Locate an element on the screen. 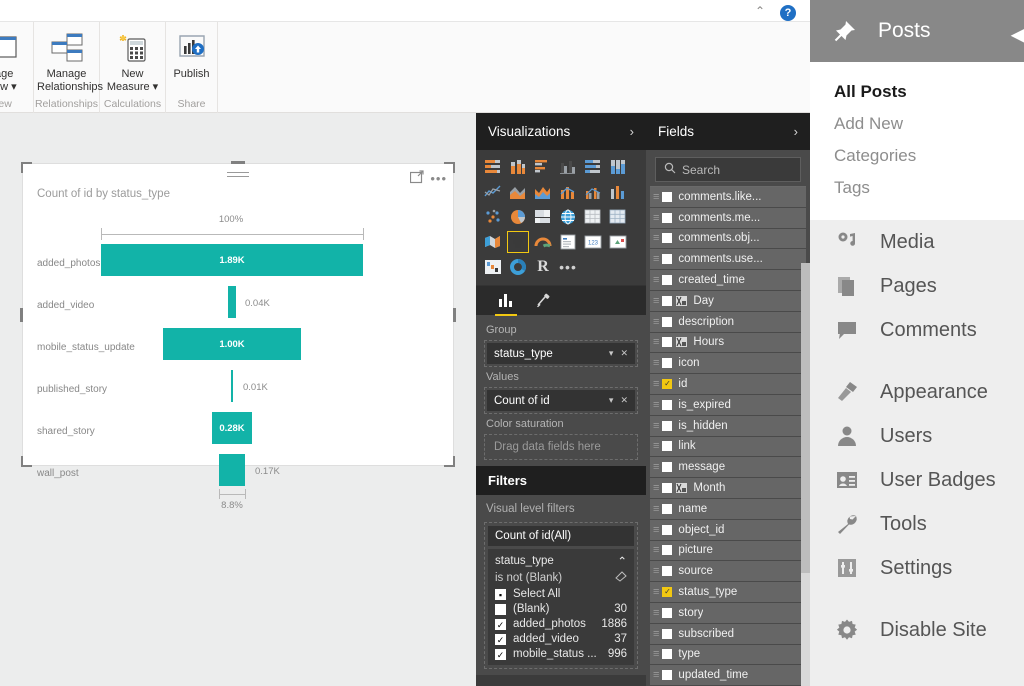 Image resolution: width=1024 pixels, height=686 pixels. menu-item-posts: Posts ◀ is located at coordinates (917, 31).